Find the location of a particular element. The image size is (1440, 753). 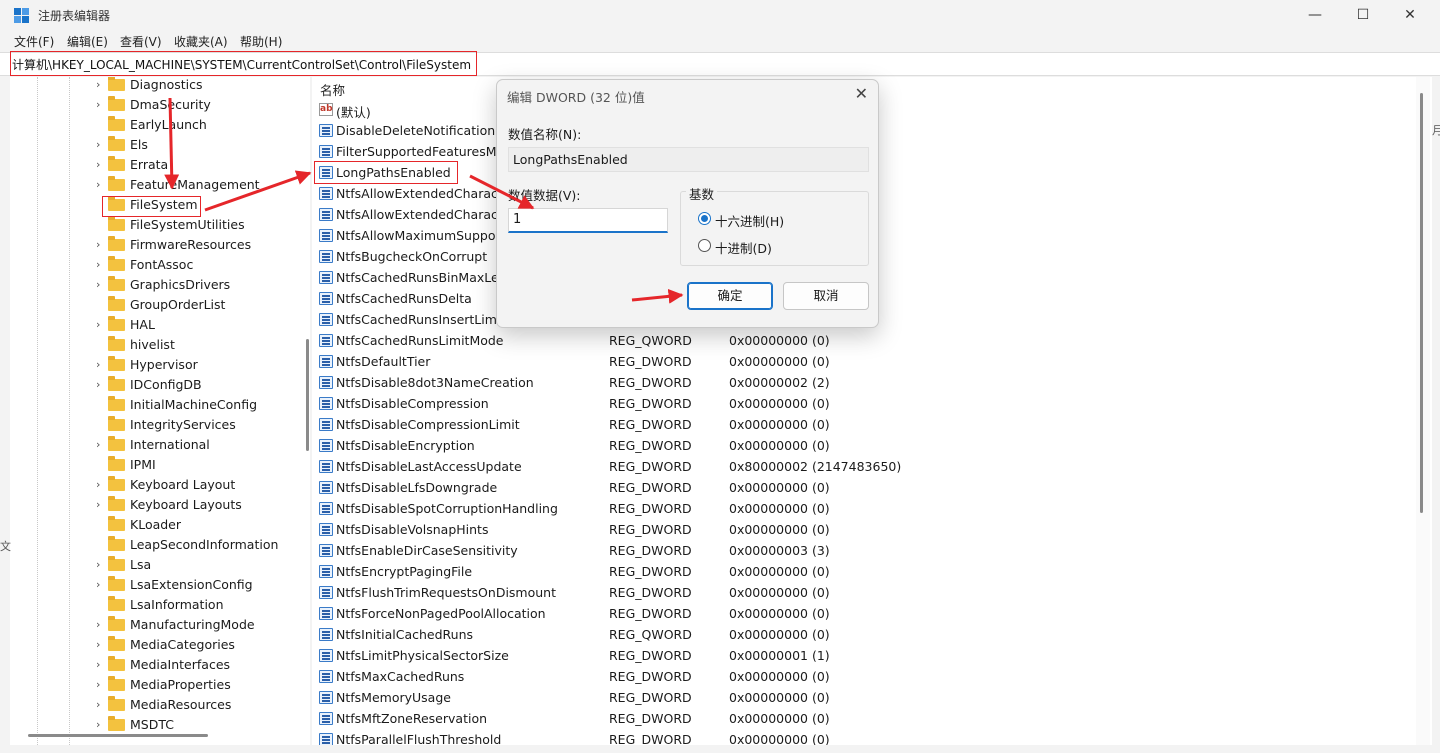

tree-item: › Keyboard Layouts is located at coordinates (155, 505).